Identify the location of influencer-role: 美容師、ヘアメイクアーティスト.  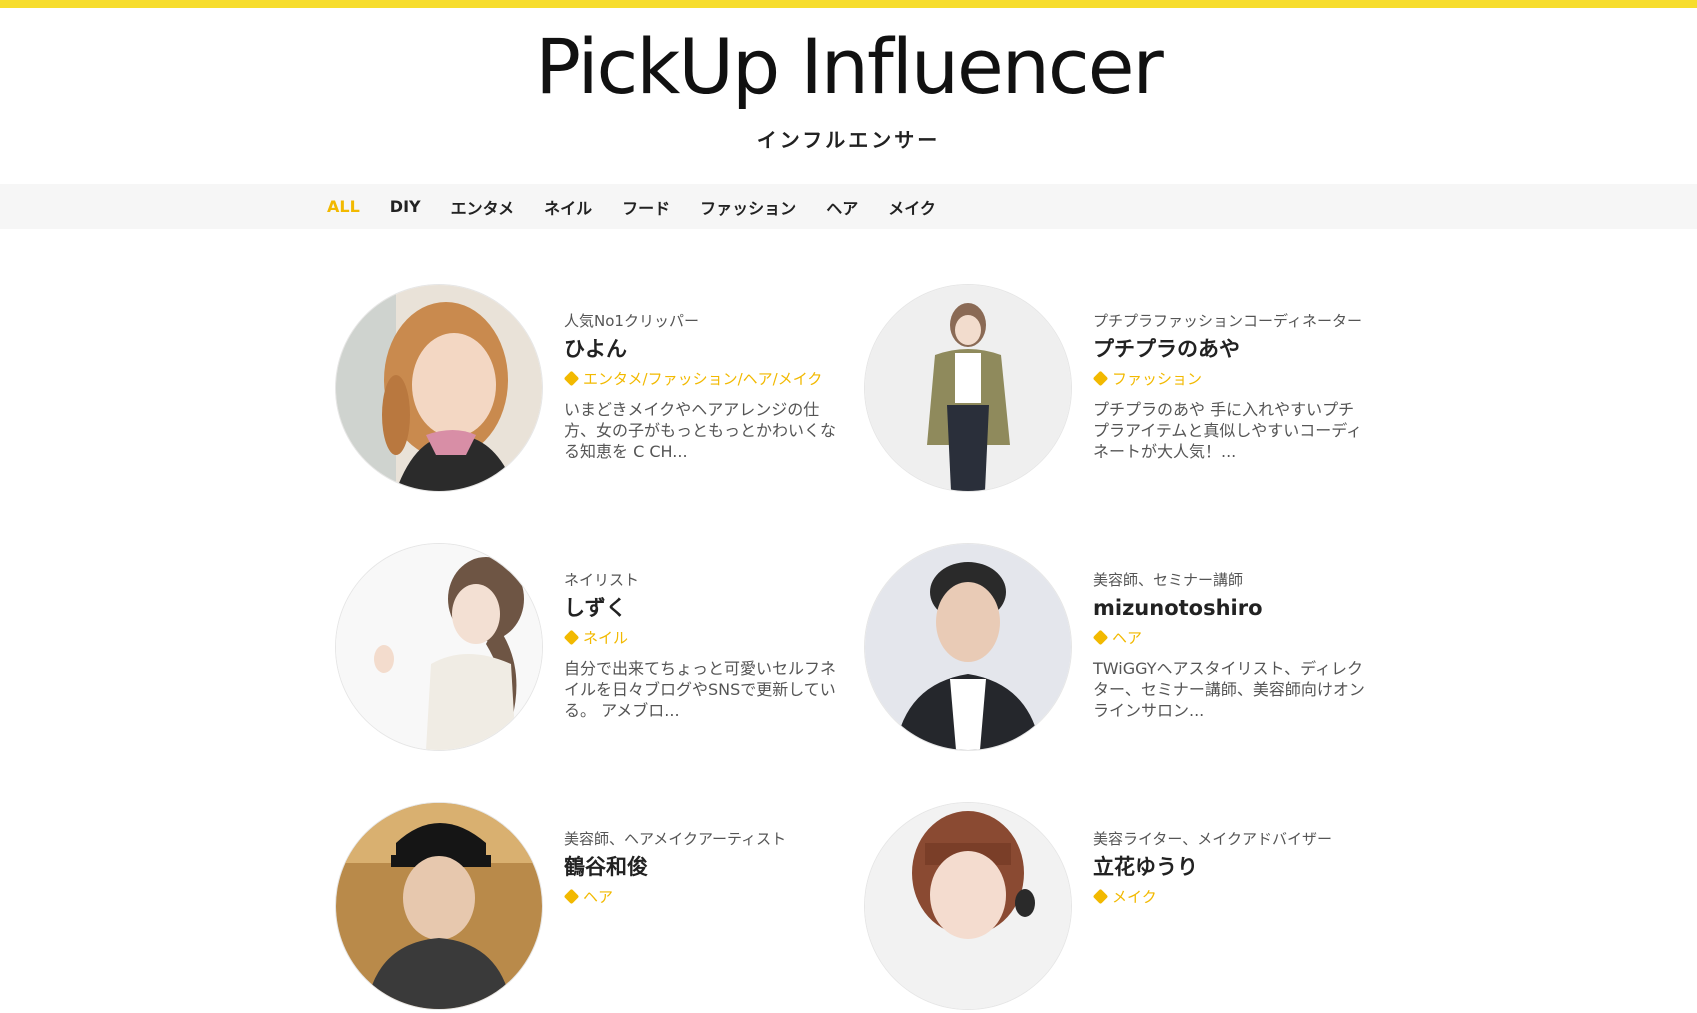
(675, 839).